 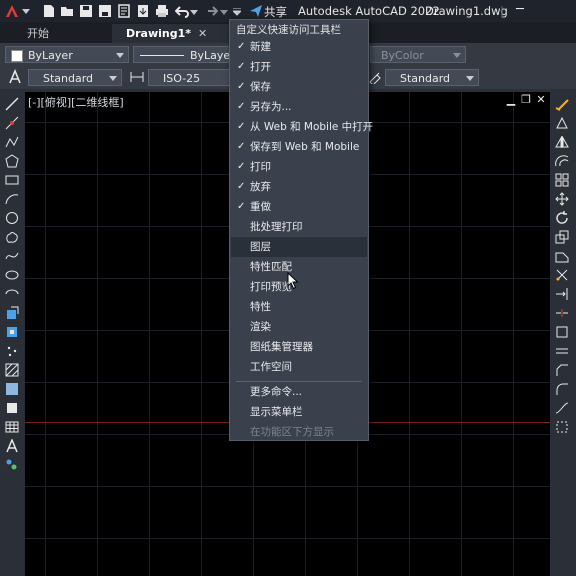 What do you see at coordinates (299, 87) in the screenshot?
I see `menu-item-save: ✓ 保存` at bounding box center [299, 87].